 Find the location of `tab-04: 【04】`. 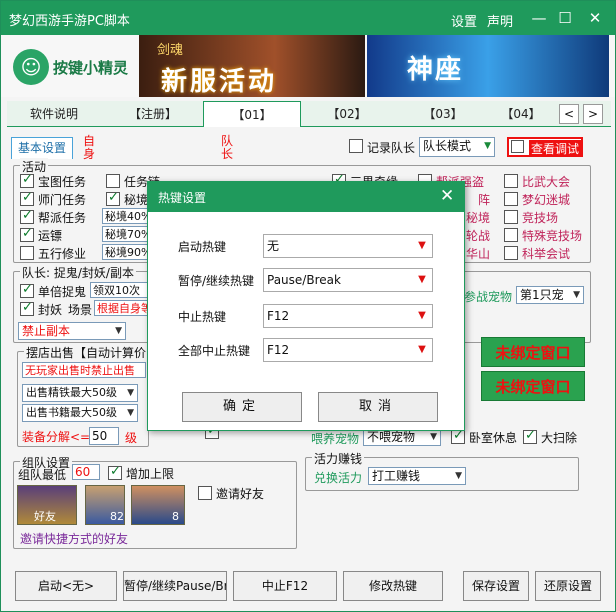

tab-04: 【04】 is located at coordinates (521, 114).